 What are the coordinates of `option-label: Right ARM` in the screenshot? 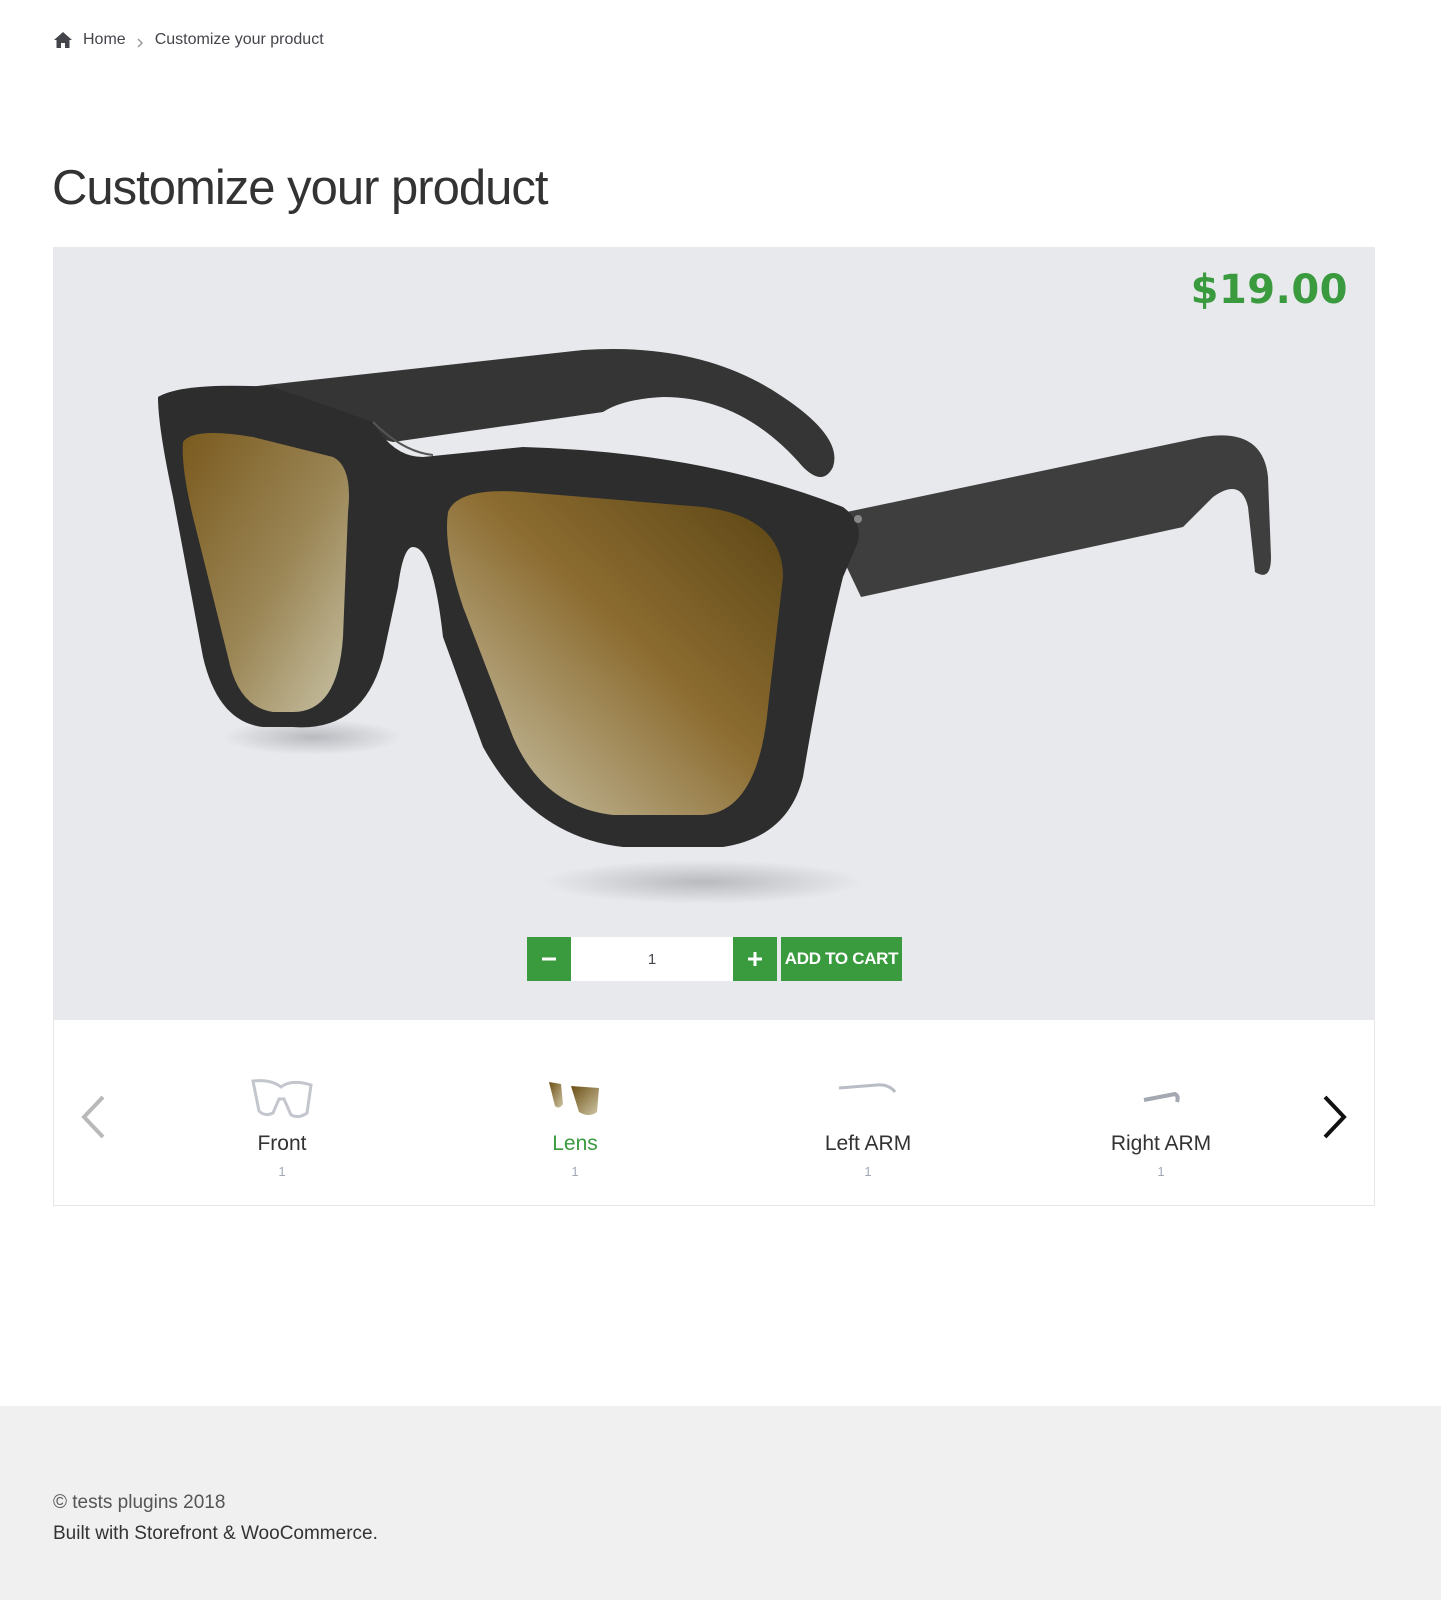 It's located at (1161, 1143).